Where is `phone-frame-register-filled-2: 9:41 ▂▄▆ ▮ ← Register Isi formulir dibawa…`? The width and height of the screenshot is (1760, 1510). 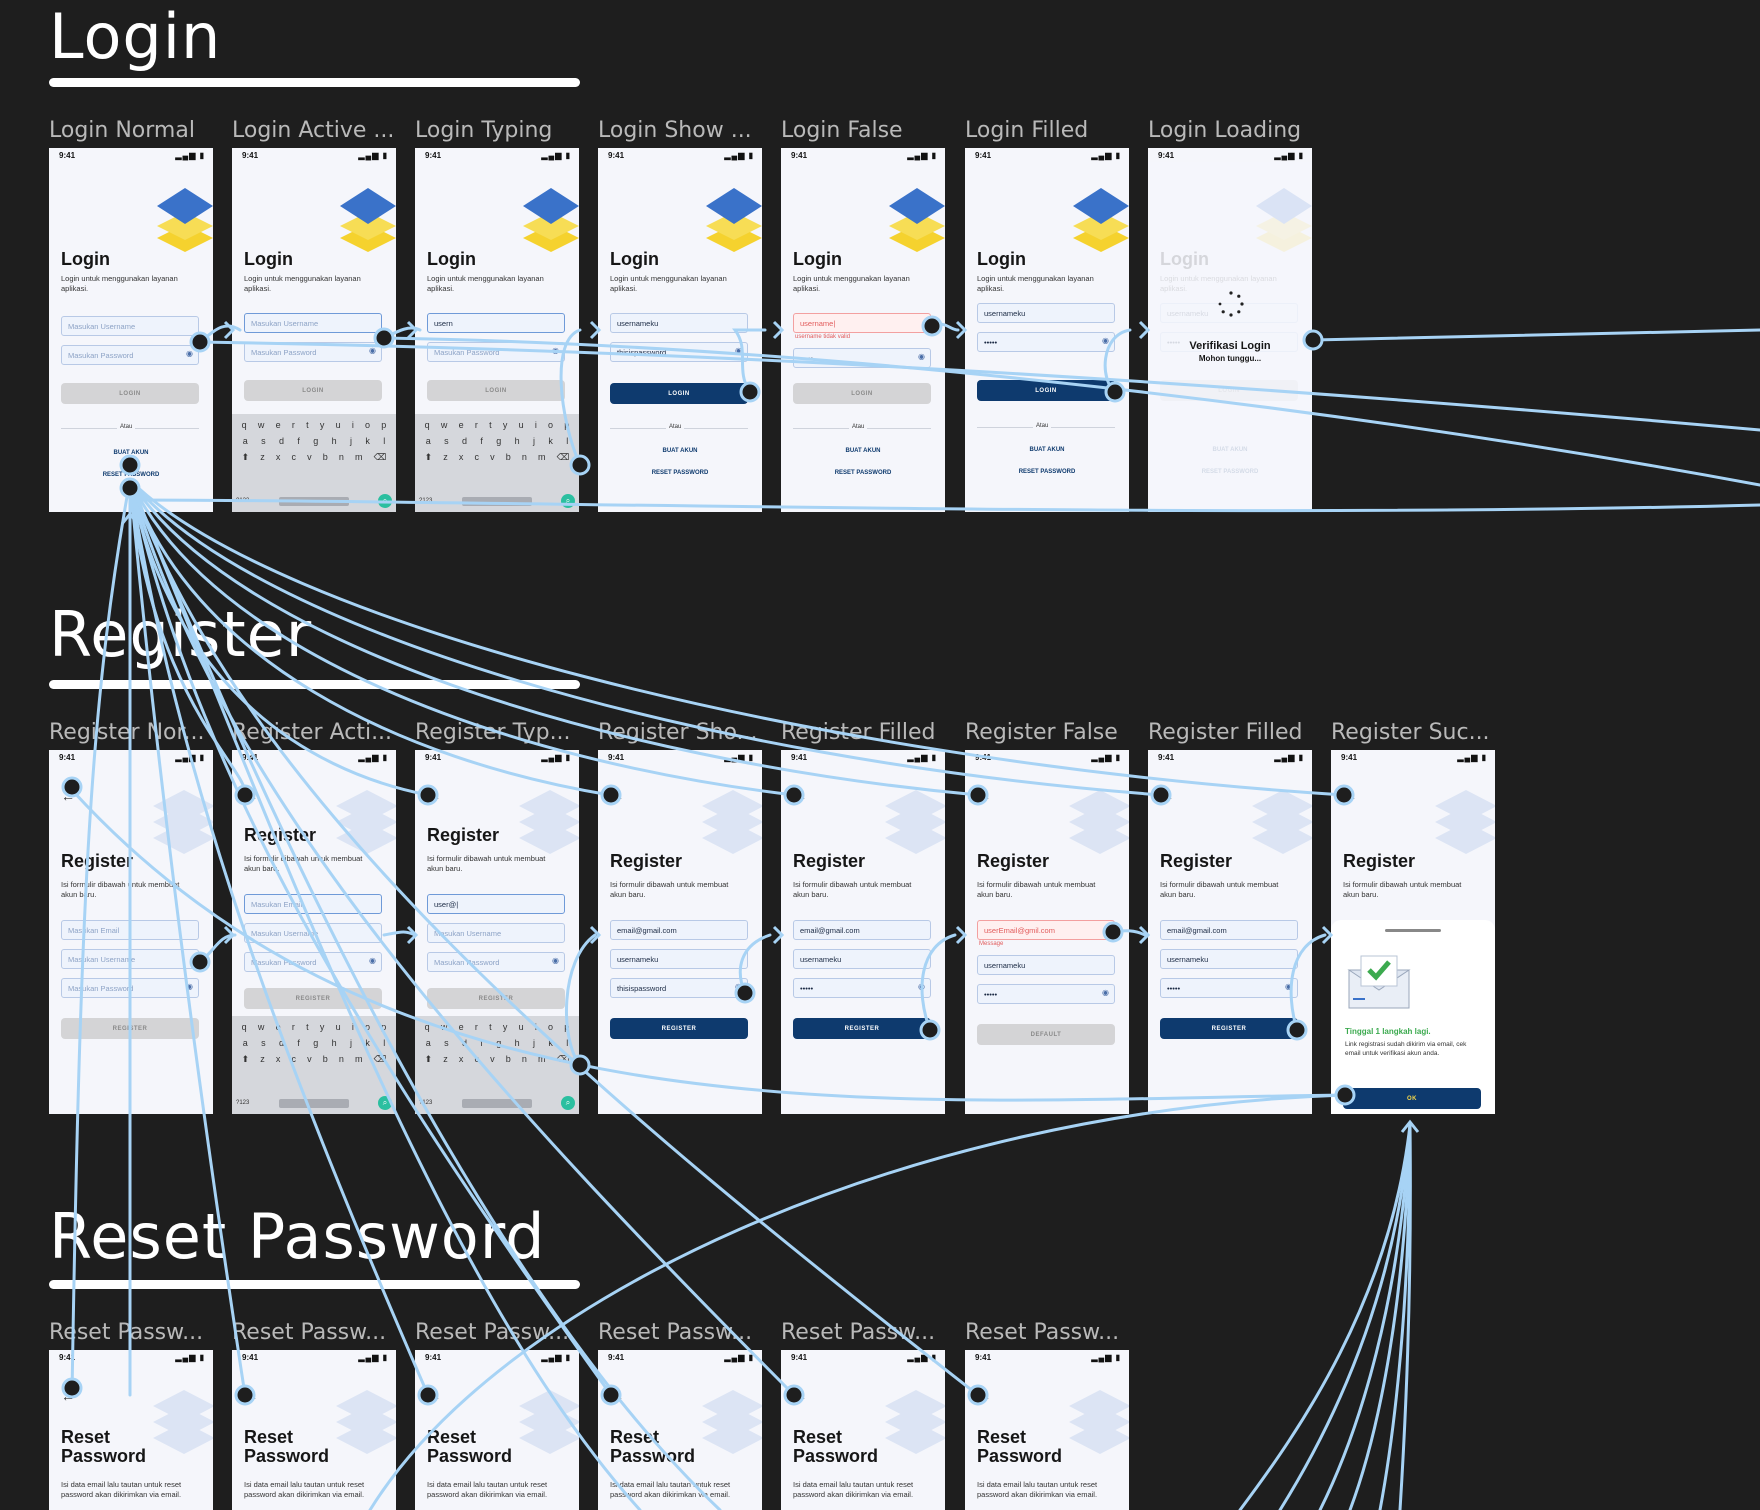
phone-frame-register-filled-2: 9:41 ▂▄▆ ▮ ← Register Isi formulir dibawa… is located at coordinates (1230, 932).